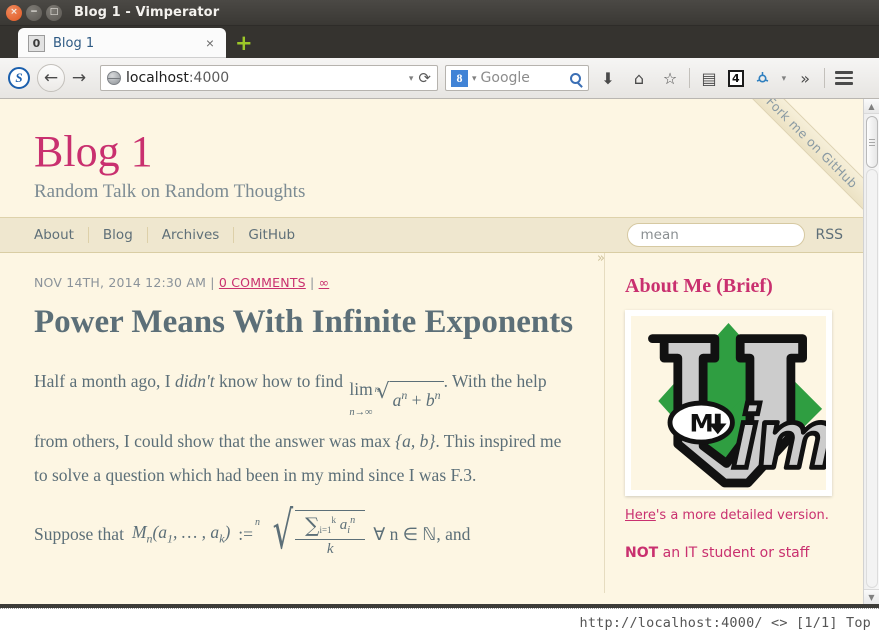 The image size is (879, 636). What do you see at coordinates (324, 282) in the screenshot?
I see `post-permalink: ∞` at bounding box center [324, 282].